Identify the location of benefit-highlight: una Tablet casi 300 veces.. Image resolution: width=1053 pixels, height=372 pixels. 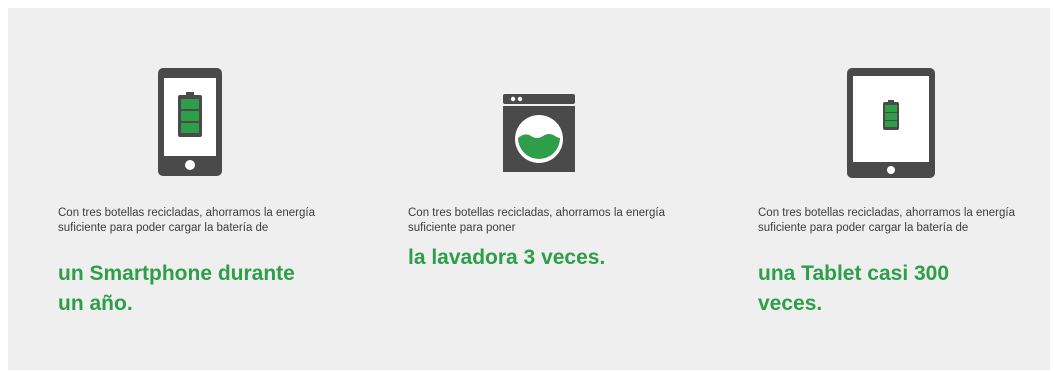
(854, 288).